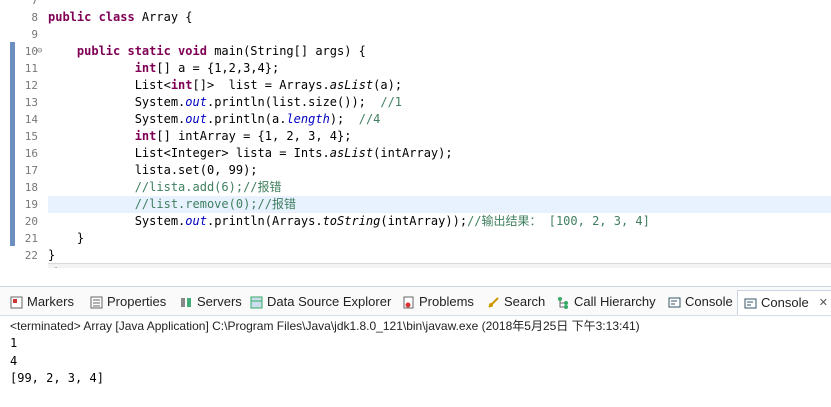  What do you see at coordinates (31, 51) in the screenshot?
I see `line-number: 10` at bounding box center [31, 51].